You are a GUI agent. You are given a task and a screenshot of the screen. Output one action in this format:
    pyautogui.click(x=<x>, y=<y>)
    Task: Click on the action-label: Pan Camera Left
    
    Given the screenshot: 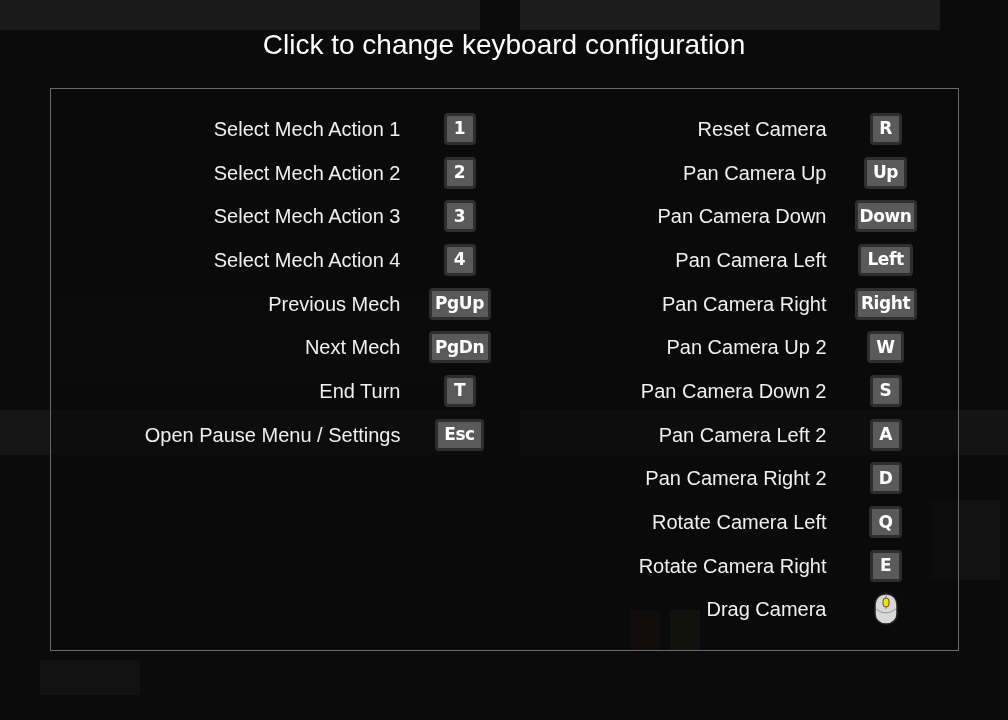 What is the action you would take?
    pyautogui.click(x=751, y=260)
    